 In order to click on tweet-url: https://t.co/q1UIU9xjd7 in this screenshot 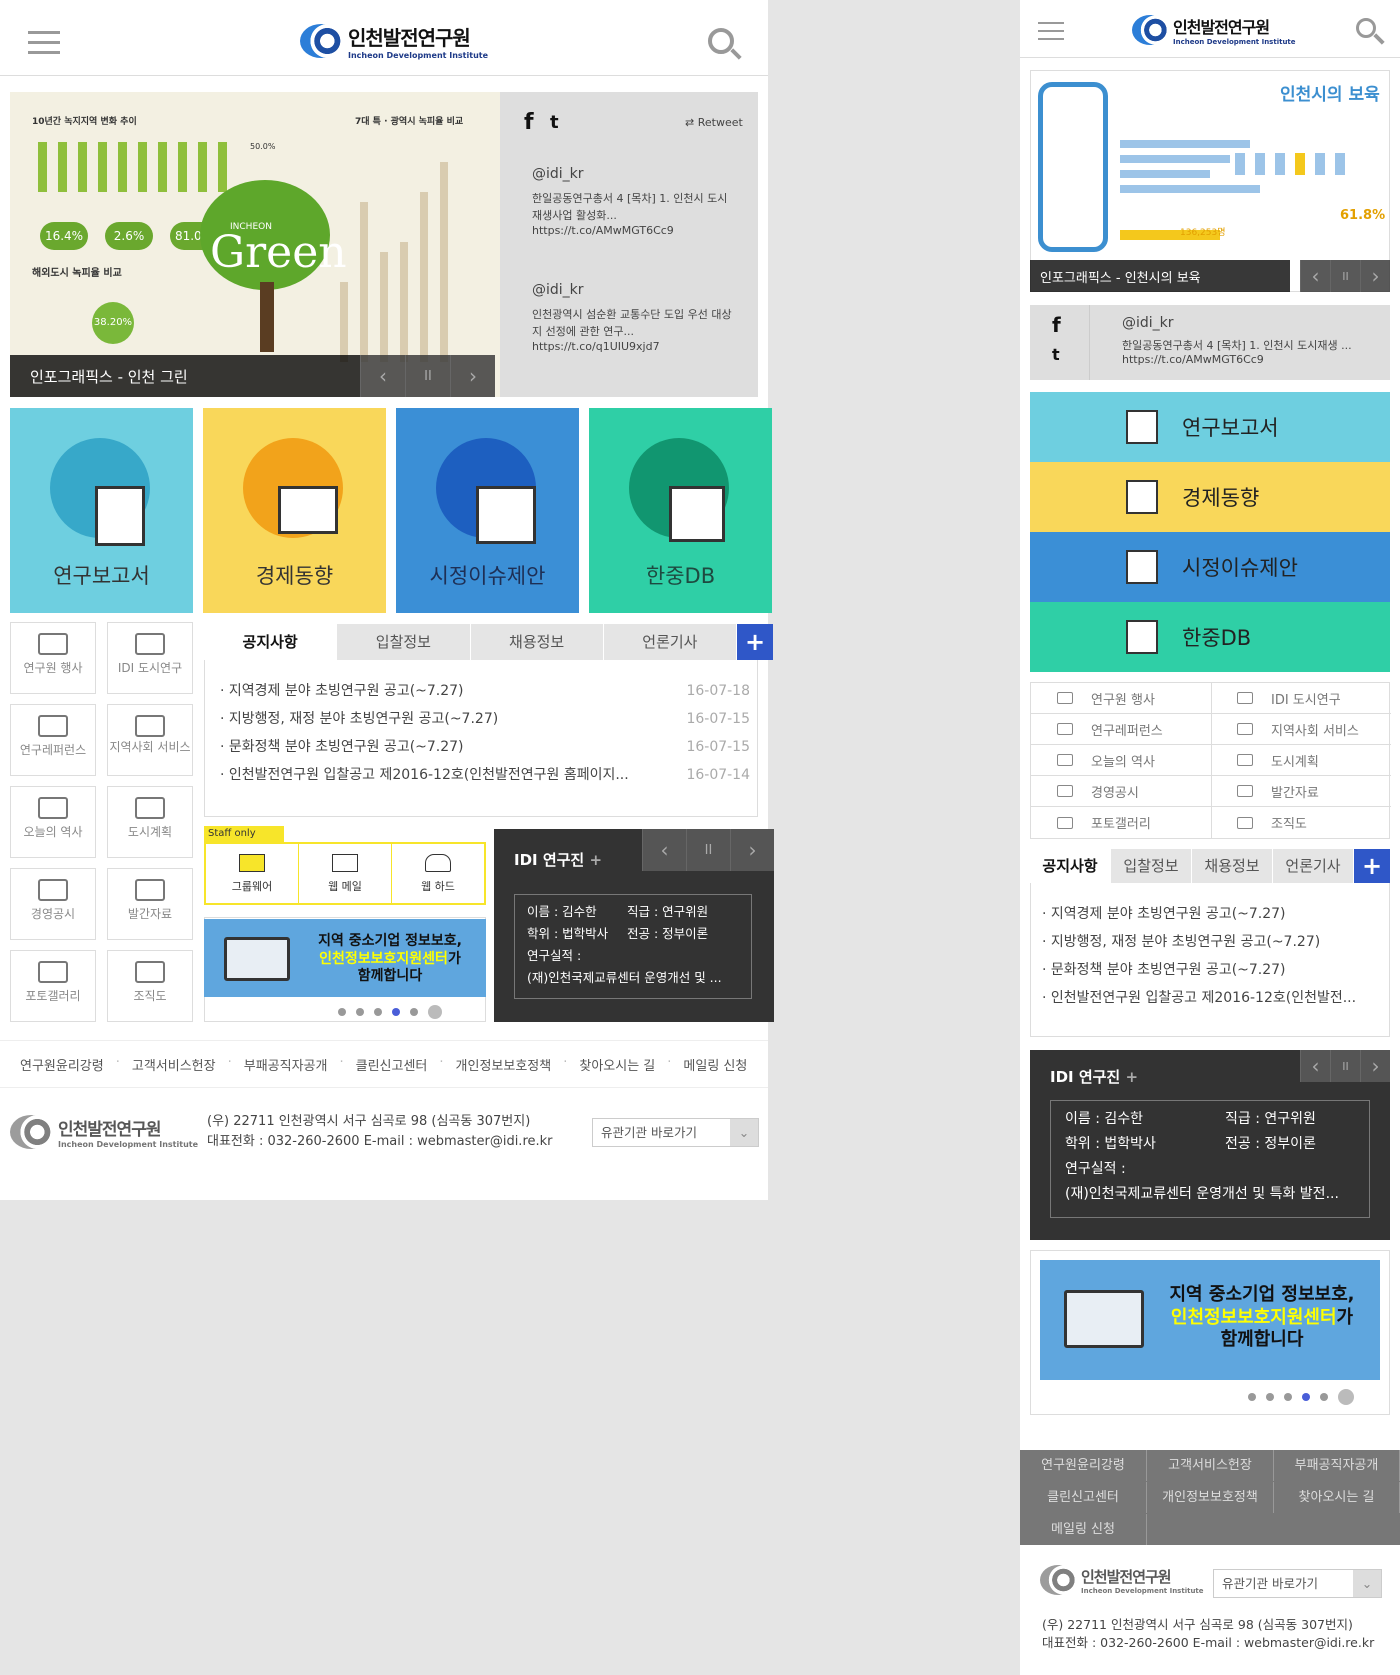, I will do `click(632, 346)`.